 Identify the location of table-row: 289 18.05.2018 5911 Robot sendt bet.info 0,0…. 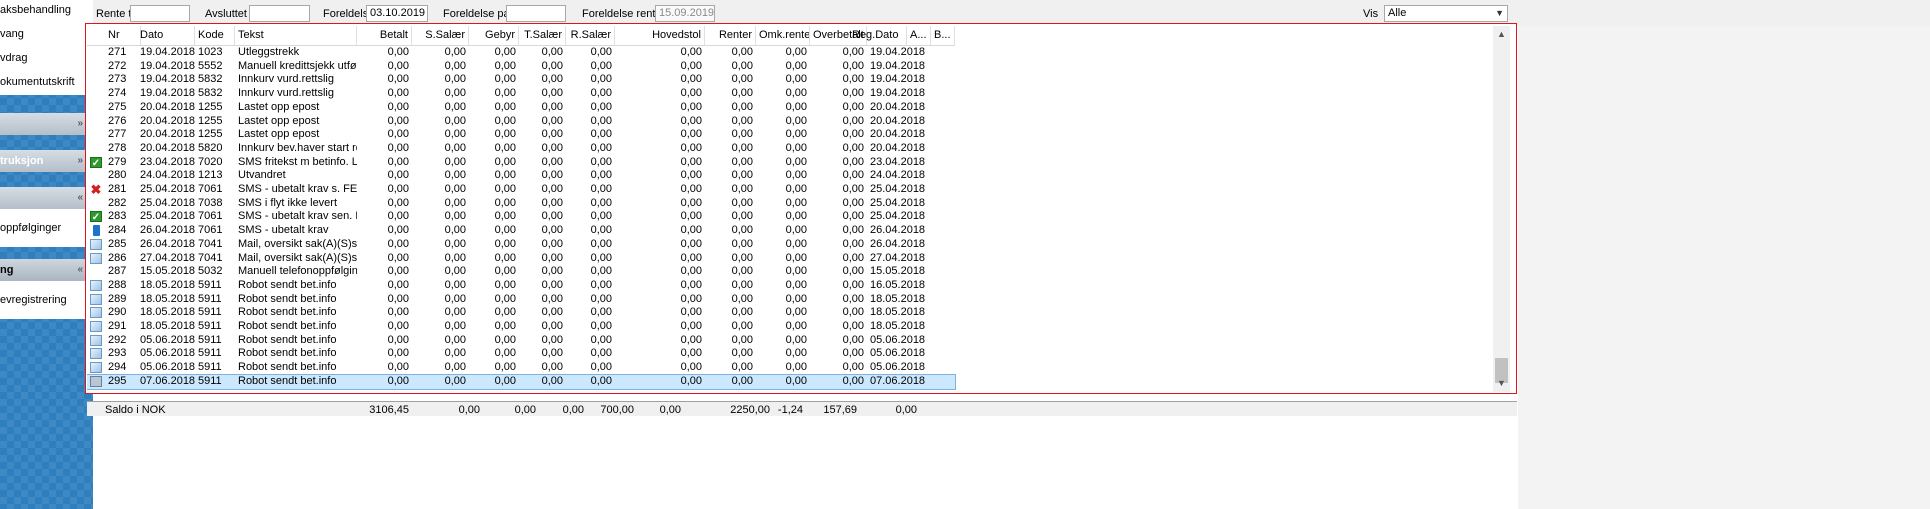
(521, 300).